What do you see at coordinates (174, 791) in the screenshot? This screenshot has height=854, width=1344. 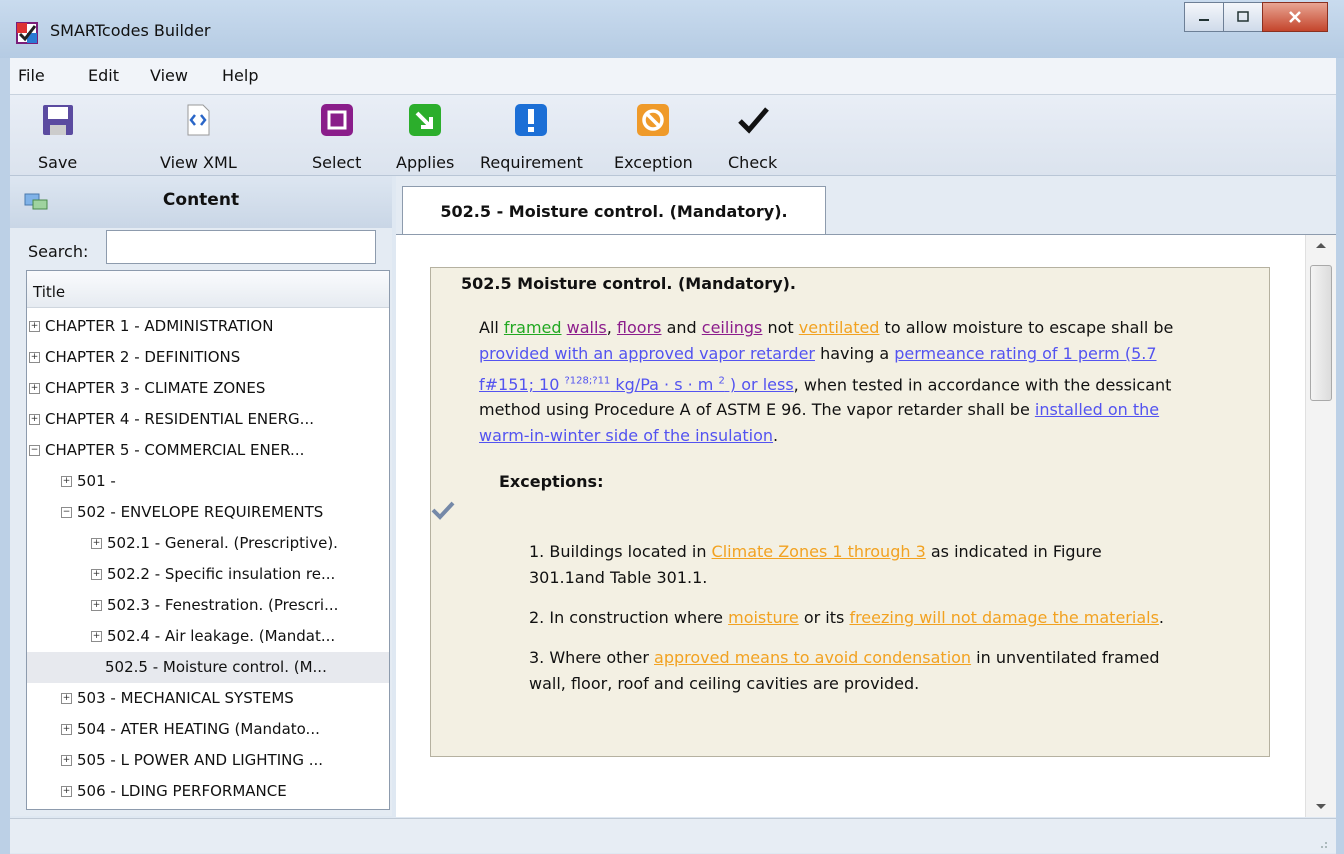 I see `tree-node: +506 - LDING PERFORMANCE` at bounding box center [174, 791].